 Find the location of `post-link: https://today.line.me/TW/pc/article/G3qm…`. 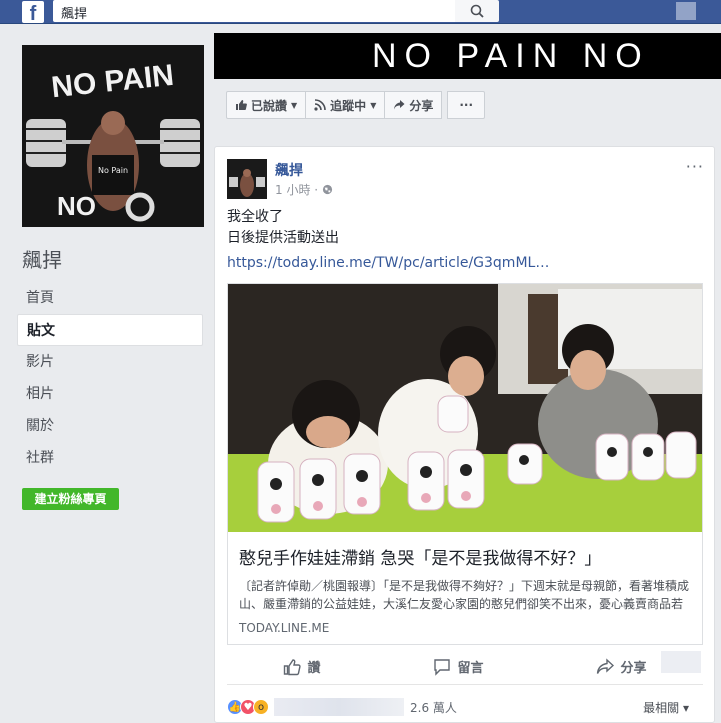

post-link: https://today.line.me/TW/pc/article/G3qm… is located at coordinates (388, 263).